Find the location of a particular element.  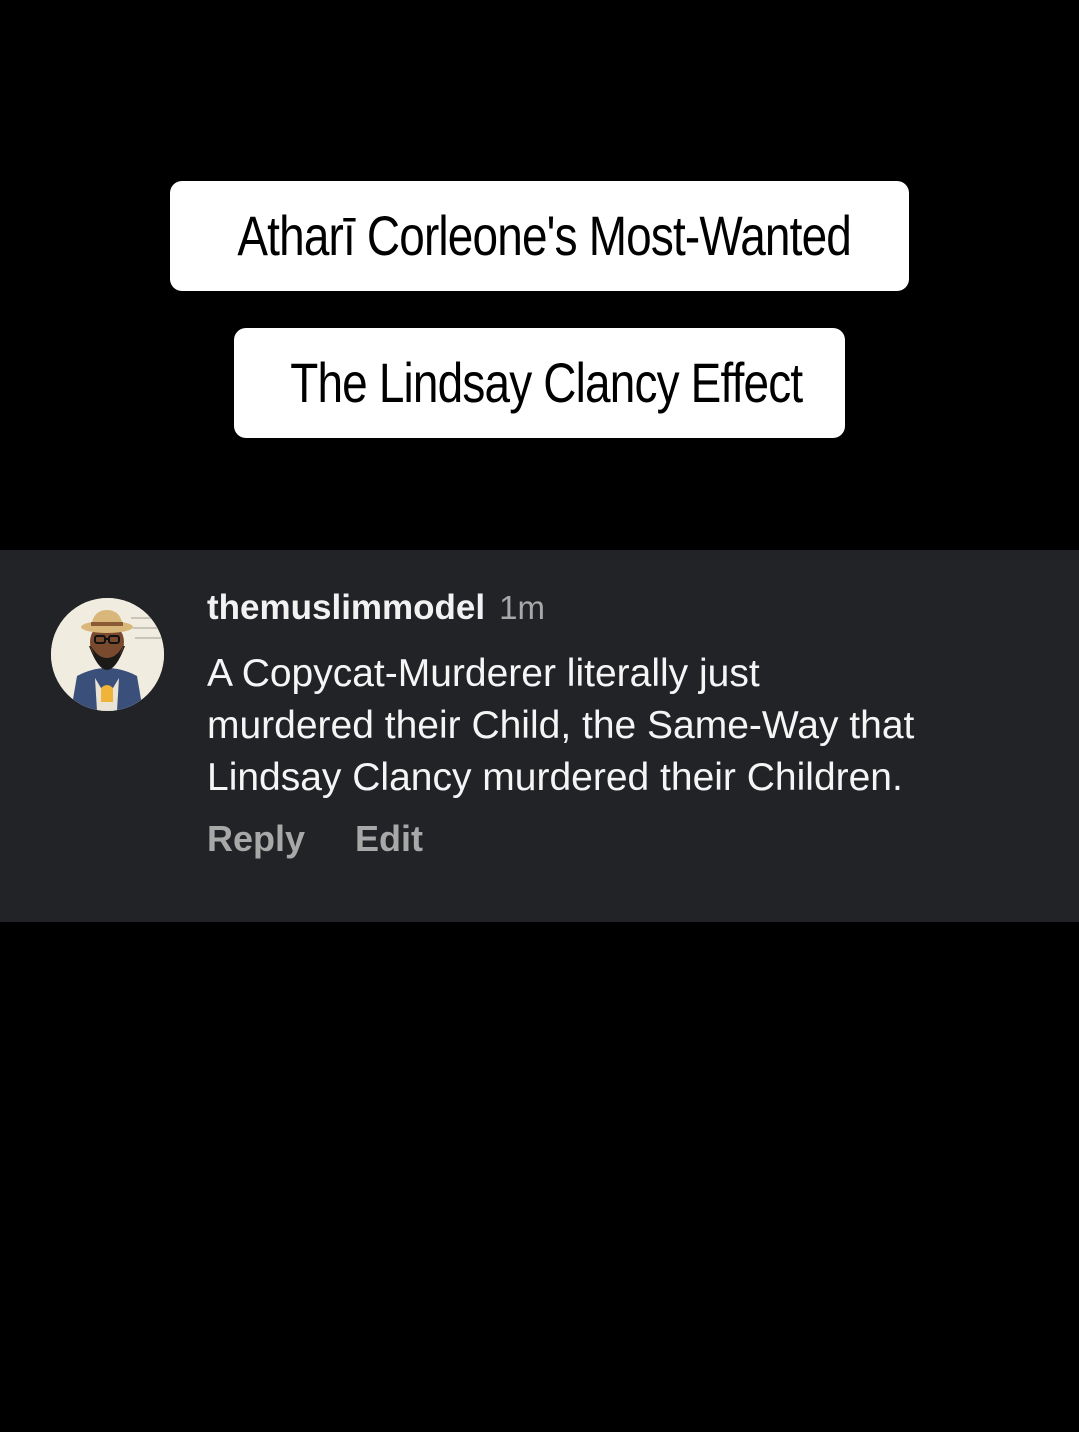

caption-title-text: Atharī Corleone's Most-Wanted is located at coordinates (544, 235).